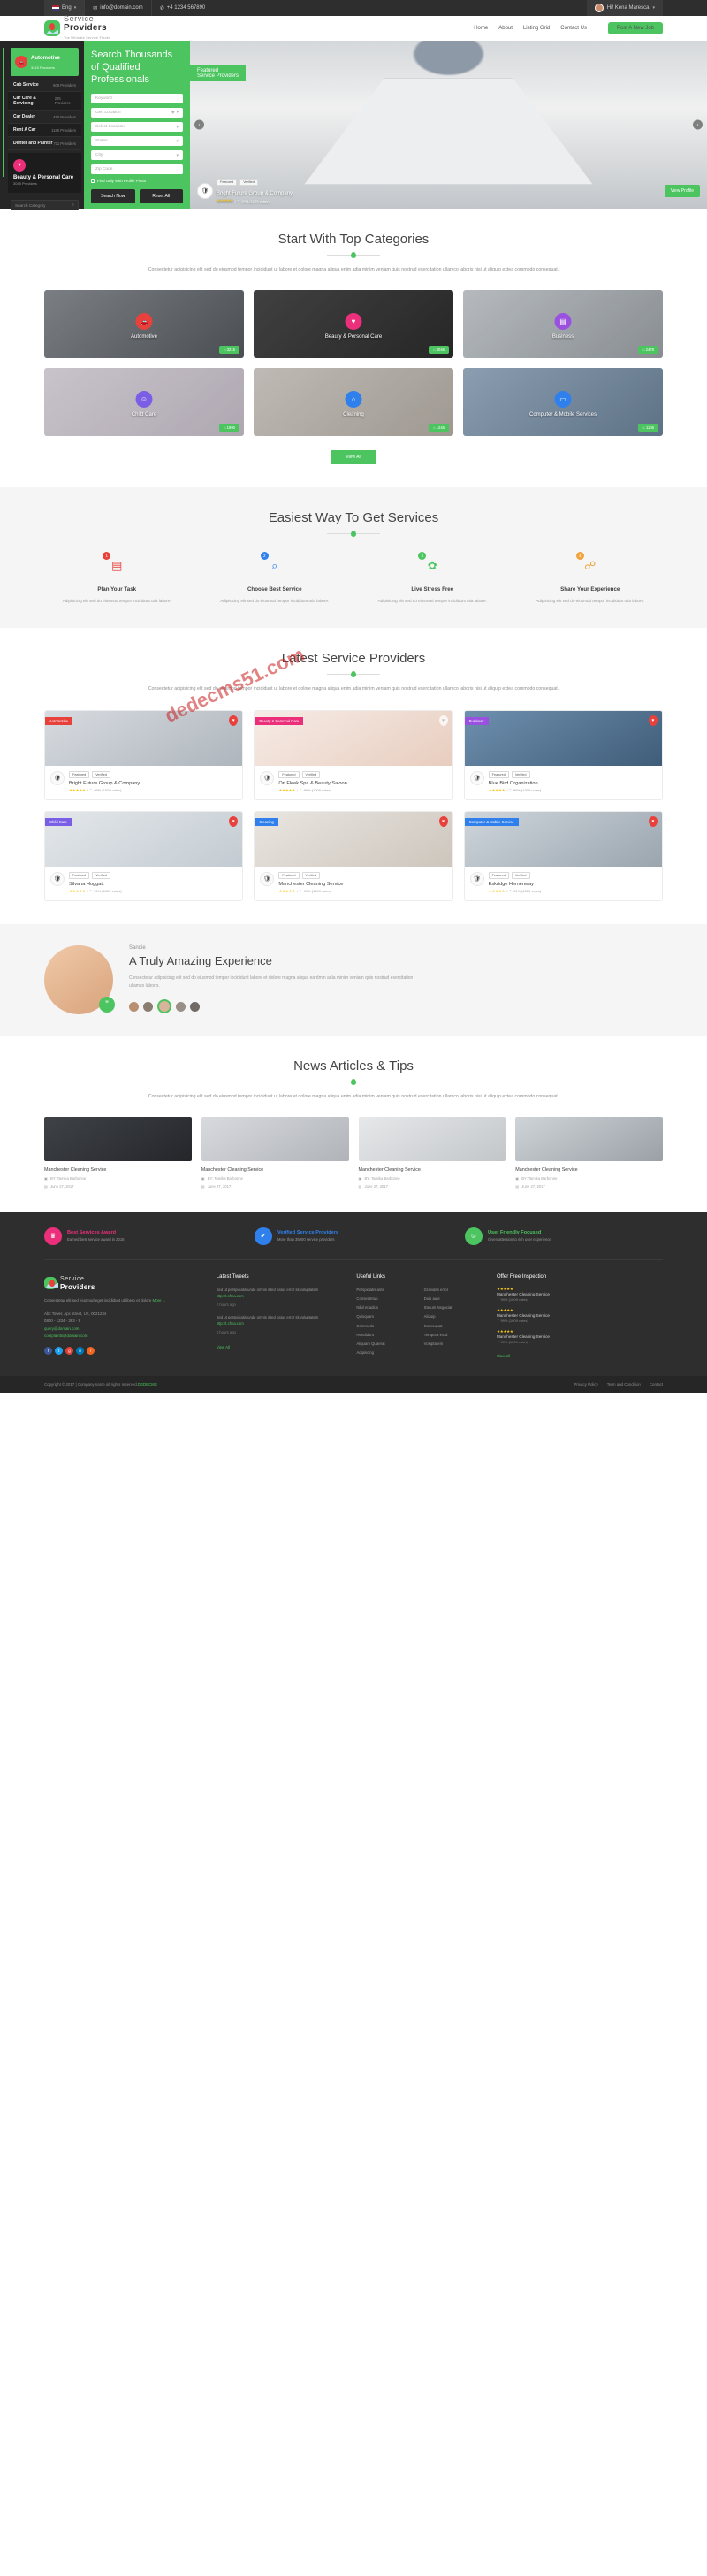 The width and height of the screenshot is (707, 2576). Describe the element at coordinates (45, 62) in the screenshot. I see `sidebar-active-category: 🚗 Automotive 3215 Providers` at that location.